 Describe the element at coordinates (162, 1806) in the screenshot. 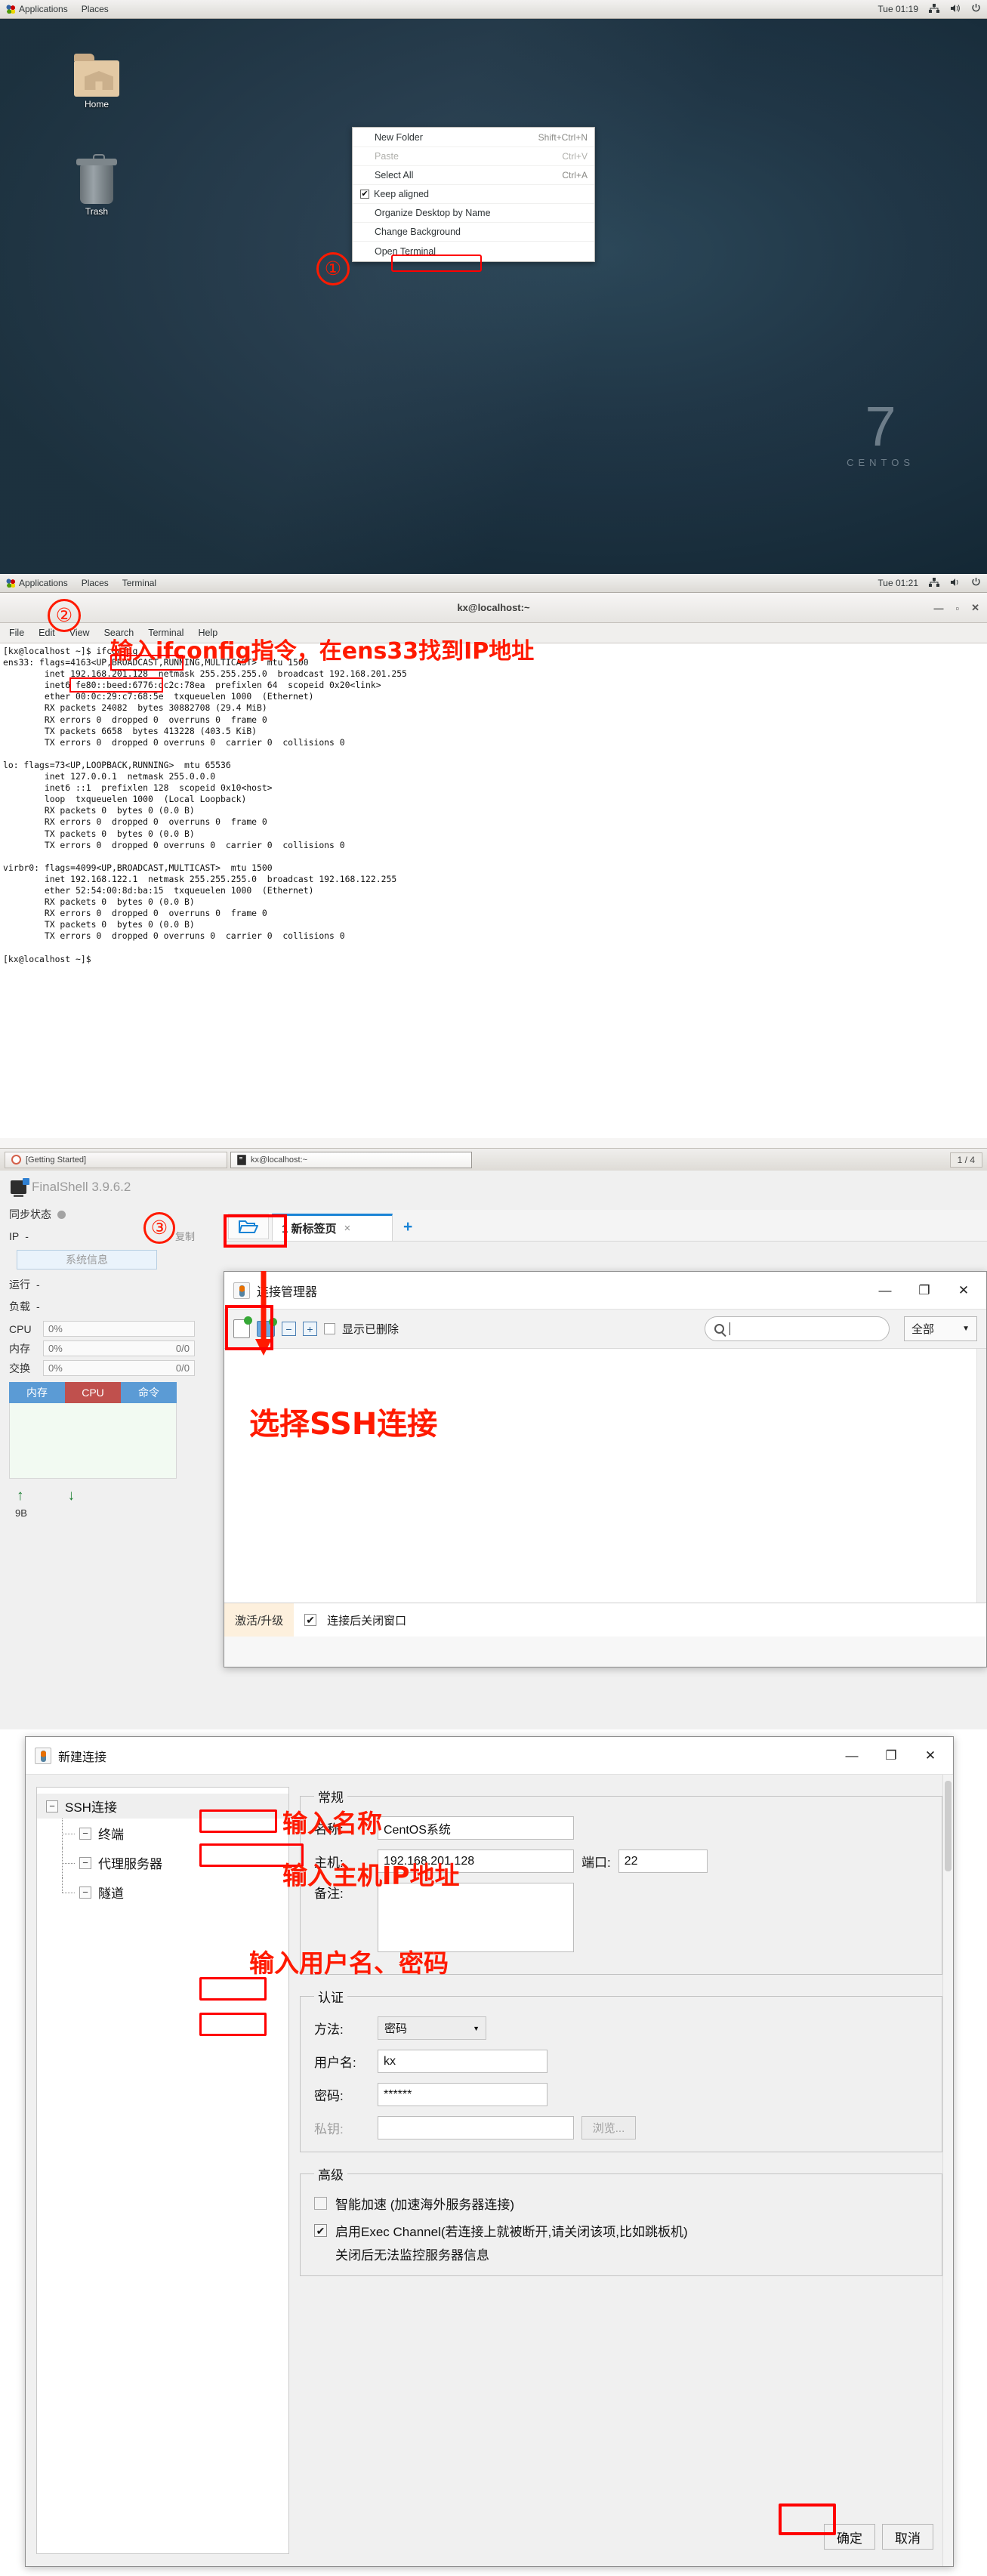

I see `tree-item-ssh: − SSH连接` at that location.